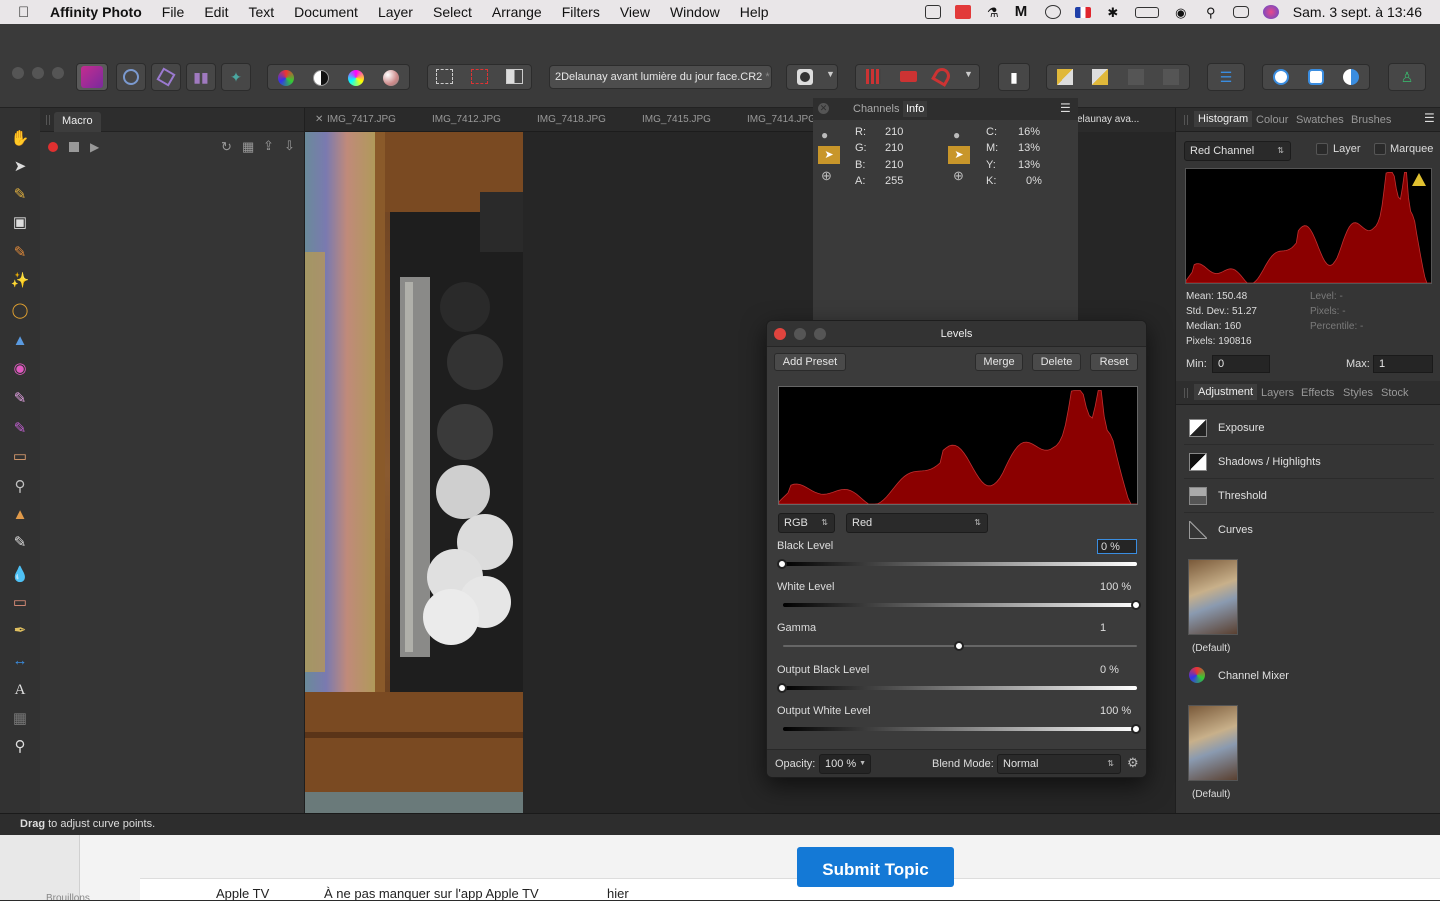  Describe the element at coordinates (1136, 77) in the screenshot. I see `move-to-front-icon` at that location.